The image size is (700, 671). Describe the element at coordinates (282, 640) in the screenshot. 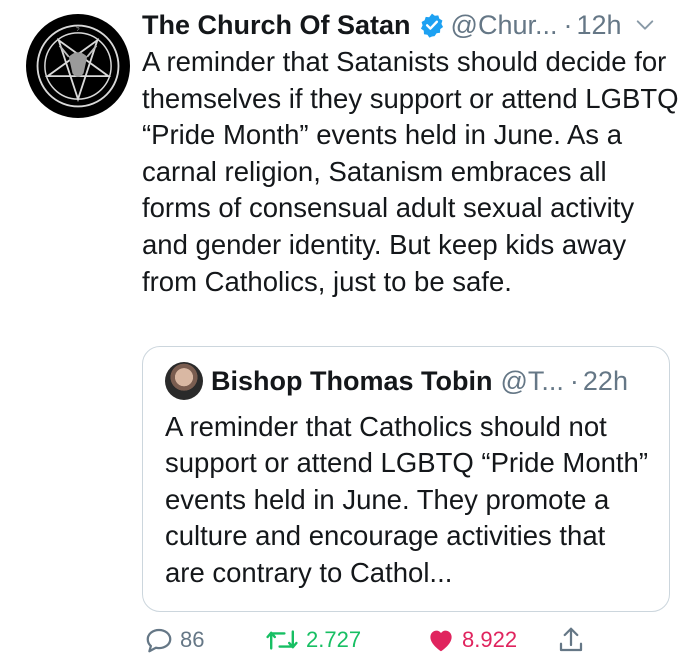

I see `retweet-icon` at that location.